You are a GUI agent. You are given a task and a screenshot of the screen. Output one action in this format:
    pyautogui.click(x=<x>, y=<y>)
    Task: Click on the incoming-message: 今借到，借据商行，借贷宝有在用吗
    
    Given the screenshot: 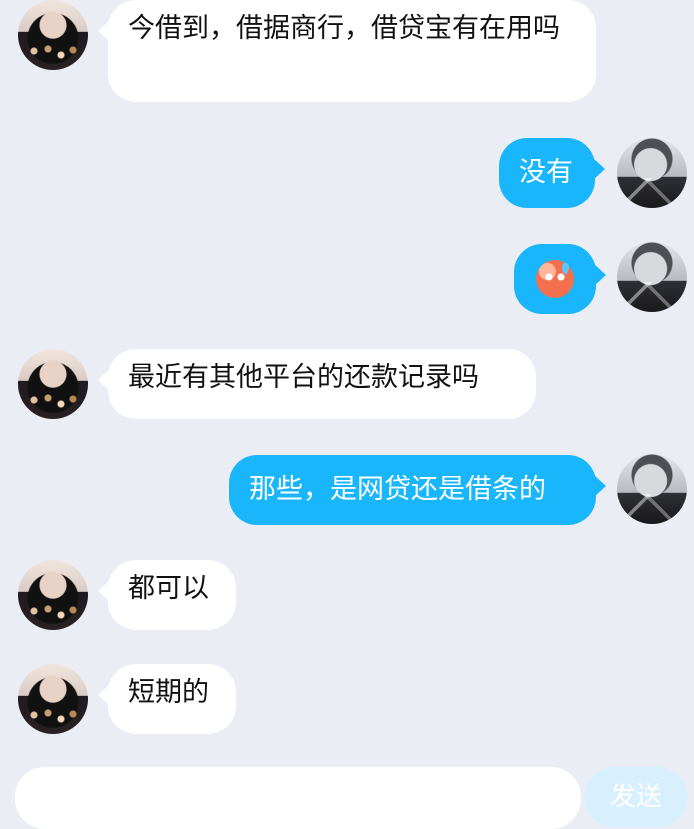 What is the action you would take?
    pyautogui.click(x=347, y=51)
    